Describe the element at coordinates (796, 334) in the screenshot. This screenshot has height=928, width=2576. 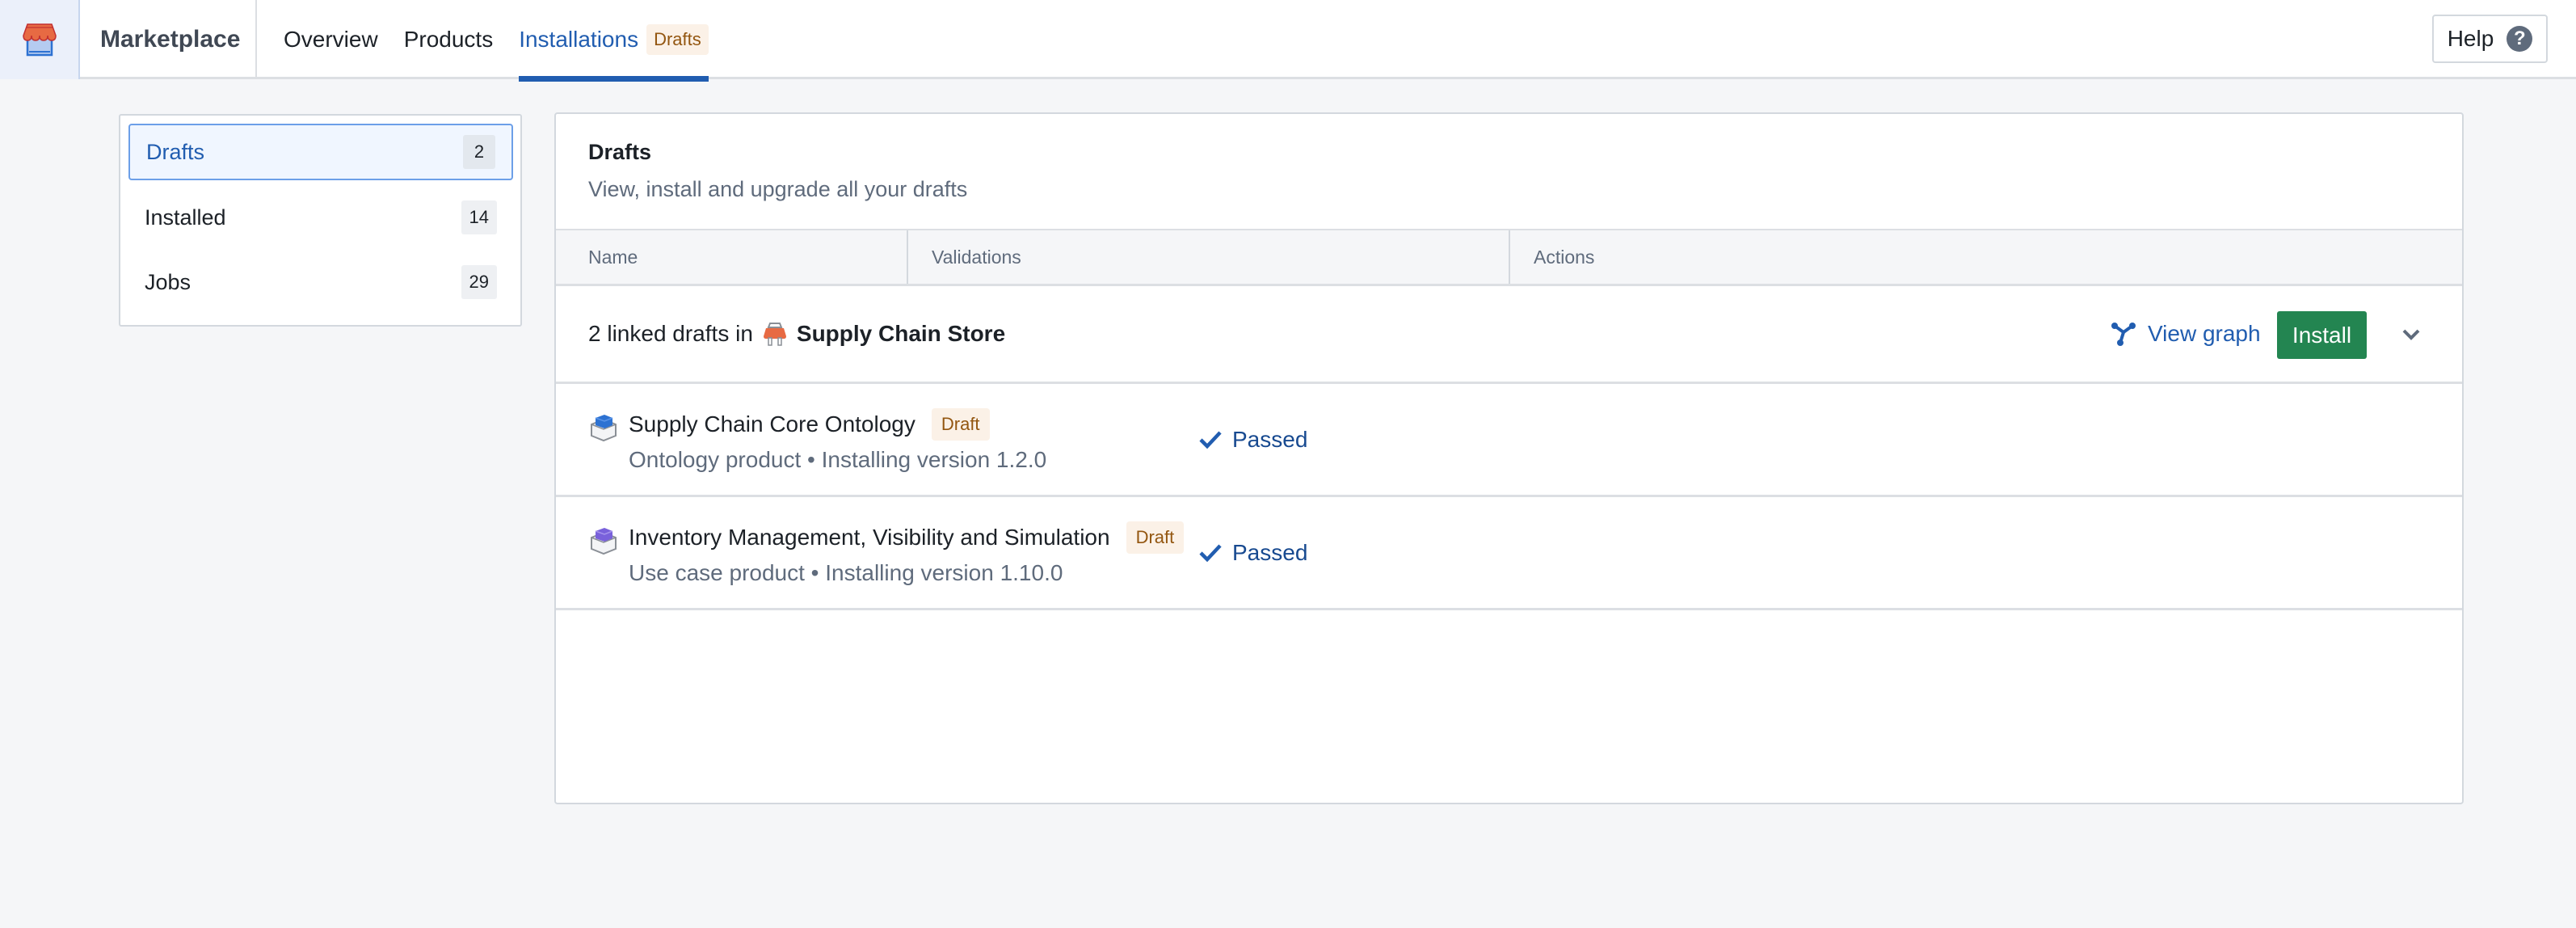
I see `group-label: 2 linked drafts in Supply Chain Store` at that location.